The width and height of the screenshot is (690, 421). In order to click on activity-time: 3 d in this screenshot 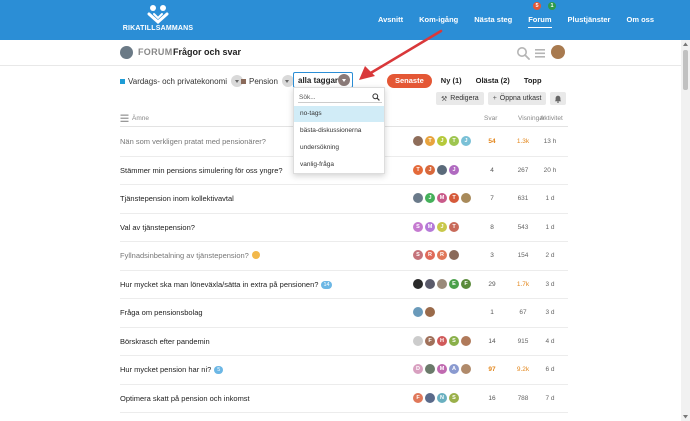, I will do `click(550, 312)`.